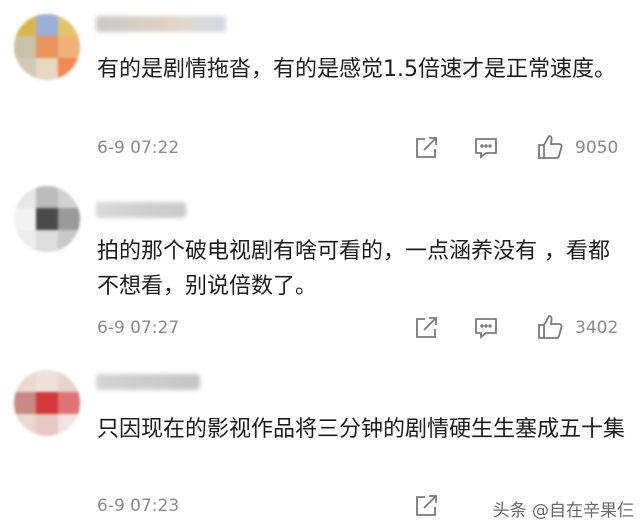  Describe the element at coordinates (138, 328) in the screenshot. I see `comment-time: 6-9 07:27` at that location.